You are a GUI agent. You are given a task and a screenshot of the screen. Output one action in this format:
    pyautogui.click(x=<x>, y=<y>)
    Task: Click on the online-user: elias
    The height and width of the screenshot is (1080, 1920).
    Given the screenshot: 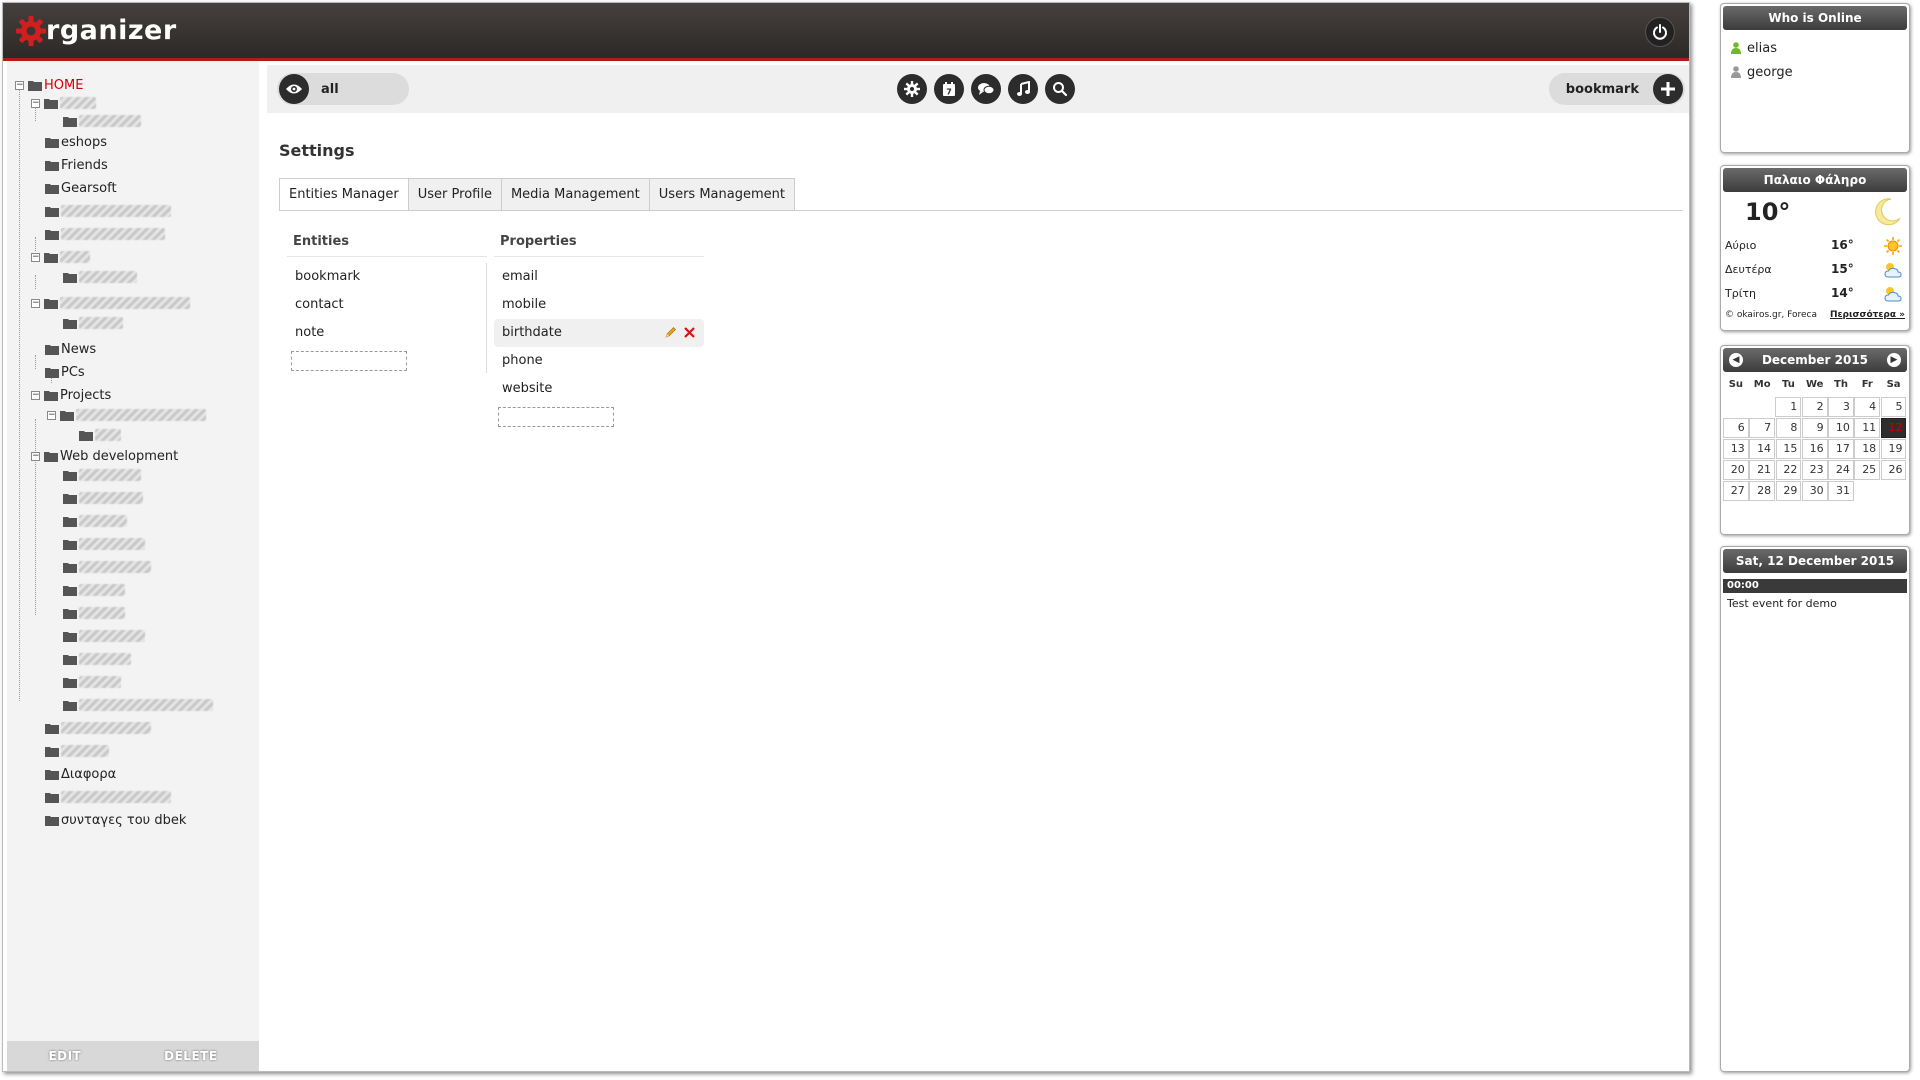 What is the action you would take?
    pyautogui.click(x=1815, y=48)
    